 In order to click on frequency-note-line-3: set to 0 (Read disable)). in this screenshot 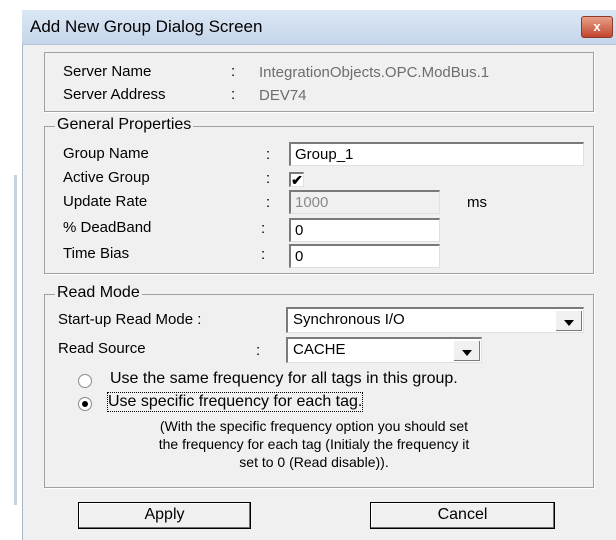, I will do `click(314, 462)`.